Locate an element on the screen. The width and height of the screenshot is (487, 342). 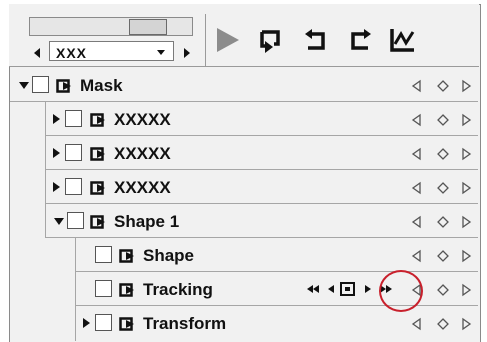
layer-row-shape: Shape is located at coordinates (276, 255).